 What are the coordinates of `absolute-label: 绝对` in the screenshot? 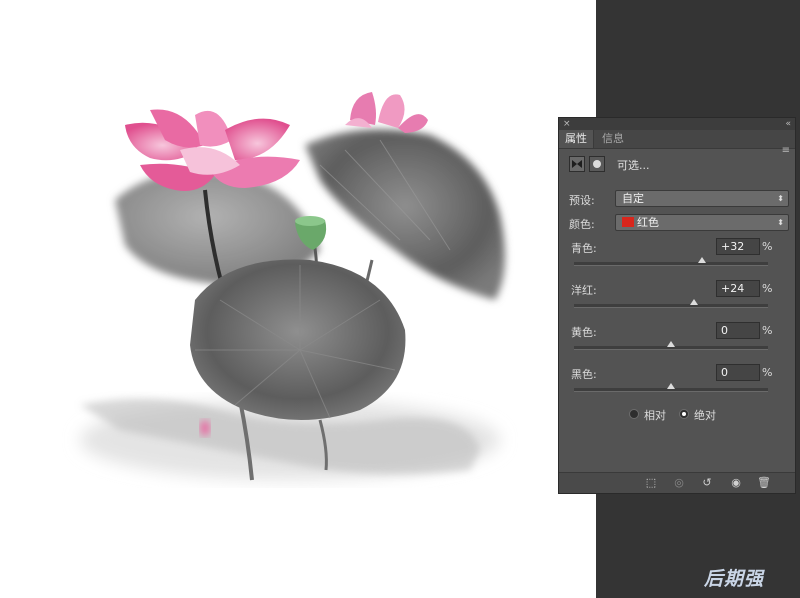 It's located at (705, 415).